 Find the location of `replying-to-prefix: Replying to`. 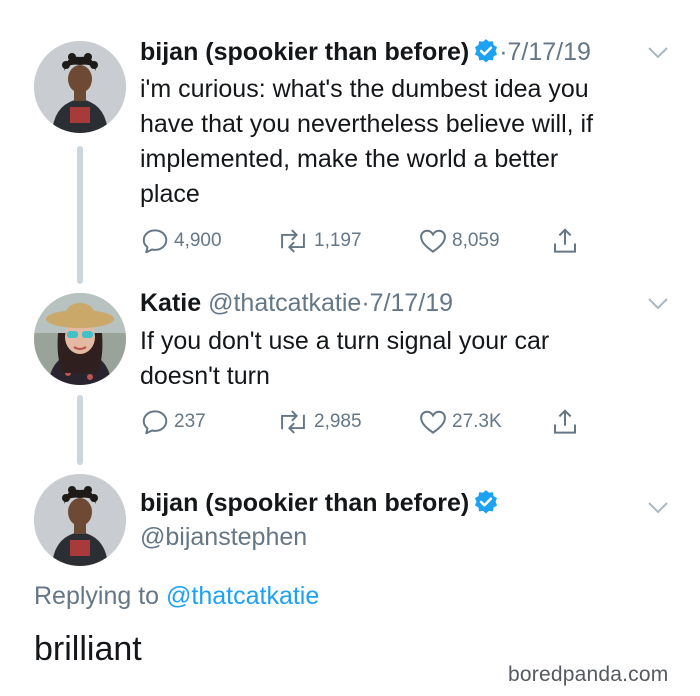

replying-to-prefix: Replying to is located at coordinates (100, 596).